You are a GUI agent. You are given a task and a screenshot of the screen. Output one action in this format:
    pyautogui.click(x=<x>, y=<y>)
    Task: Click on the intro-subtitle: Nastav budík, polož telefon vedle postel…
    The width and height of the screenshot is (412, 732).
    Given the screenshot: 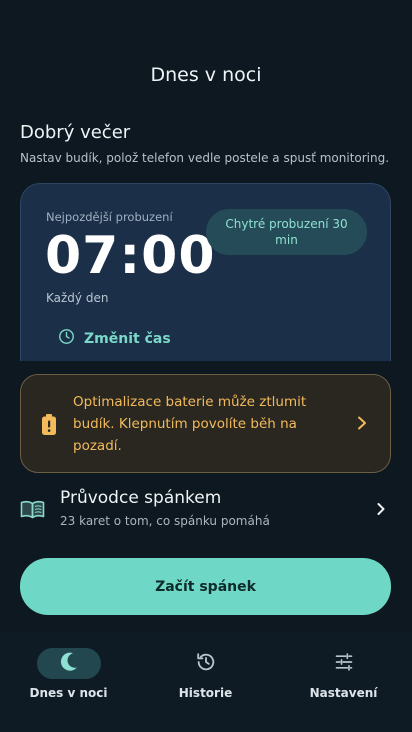 What is the action you would take?
    pyautogui.click(x=205, y=158)
    